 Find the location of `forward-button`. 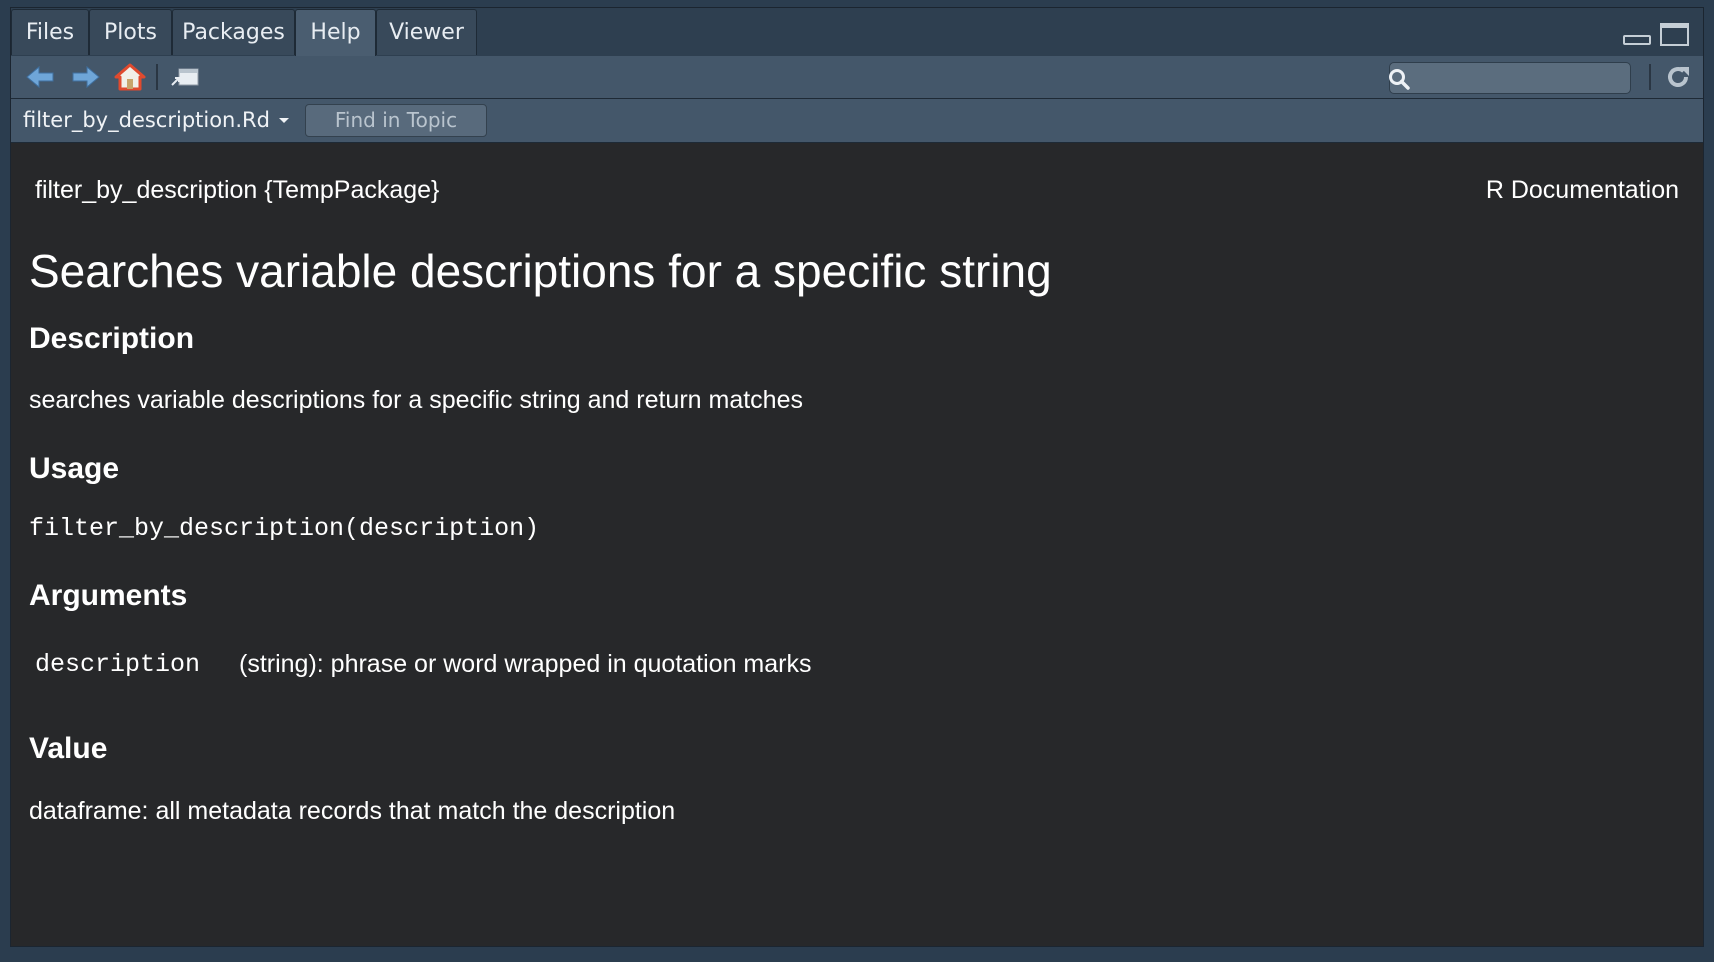

forward-button is located at coordinates (86, 77).